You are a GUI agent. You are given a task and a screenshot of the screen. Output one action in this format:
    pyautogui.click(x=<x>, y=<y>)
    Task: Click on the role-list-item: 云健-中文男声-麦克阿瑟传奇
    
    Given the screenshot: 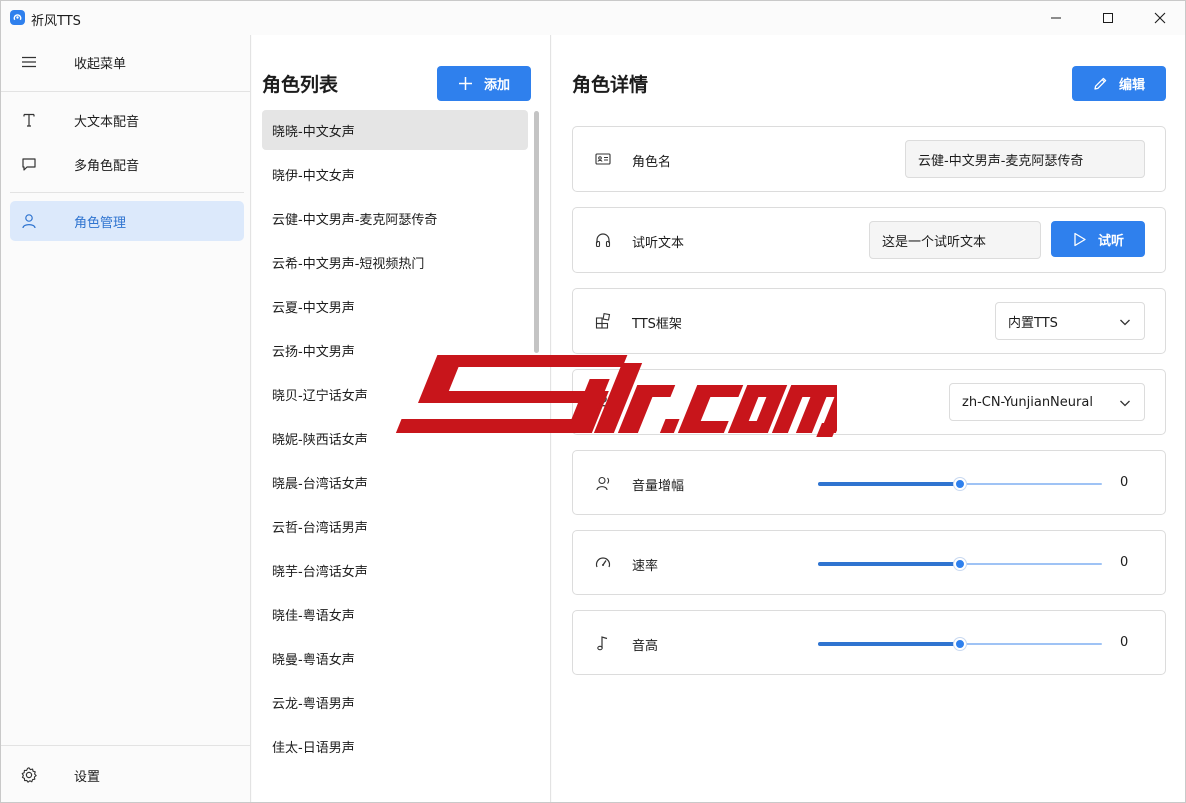 What is the action you would take?
    pyautogui.click(x=395, y=218)
    